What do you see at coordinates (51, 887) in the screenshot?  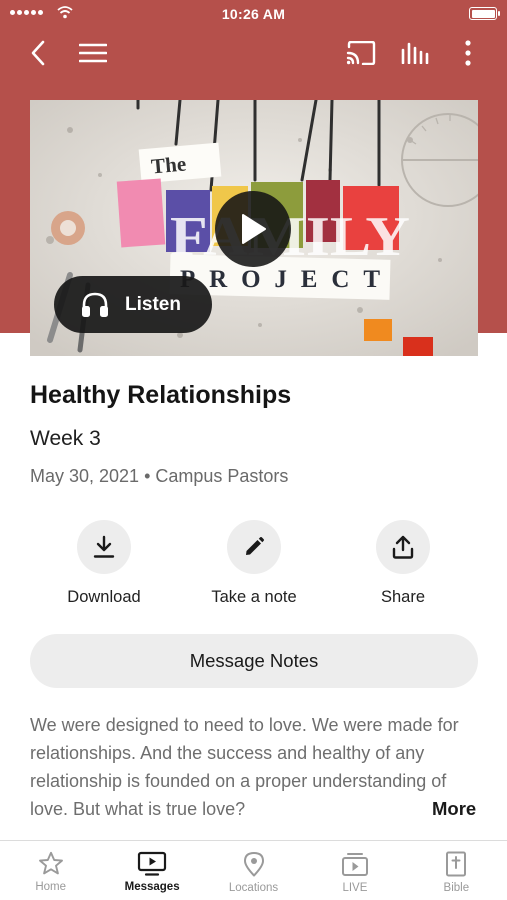 I see `tab-home-label: Home` at bounding box center [51, 887].